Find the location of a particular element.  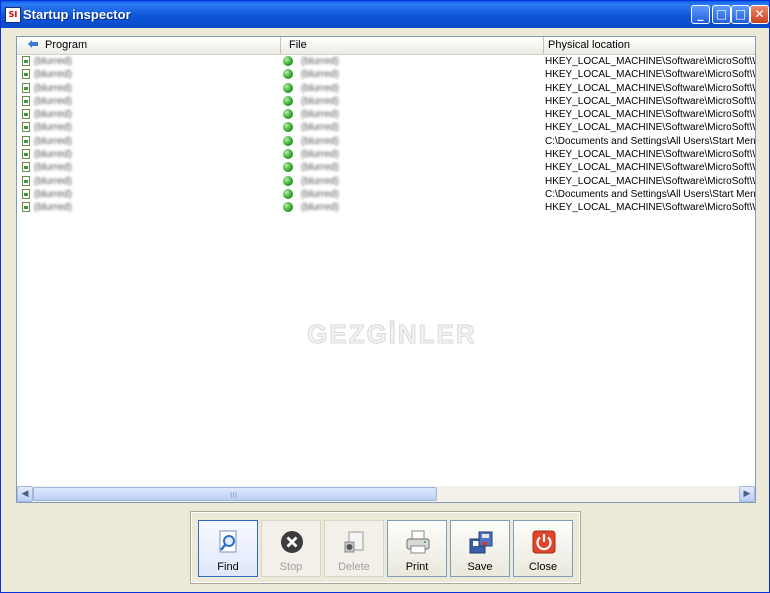

watermark: GEZGİNLER is located at coordinates (392, 334).